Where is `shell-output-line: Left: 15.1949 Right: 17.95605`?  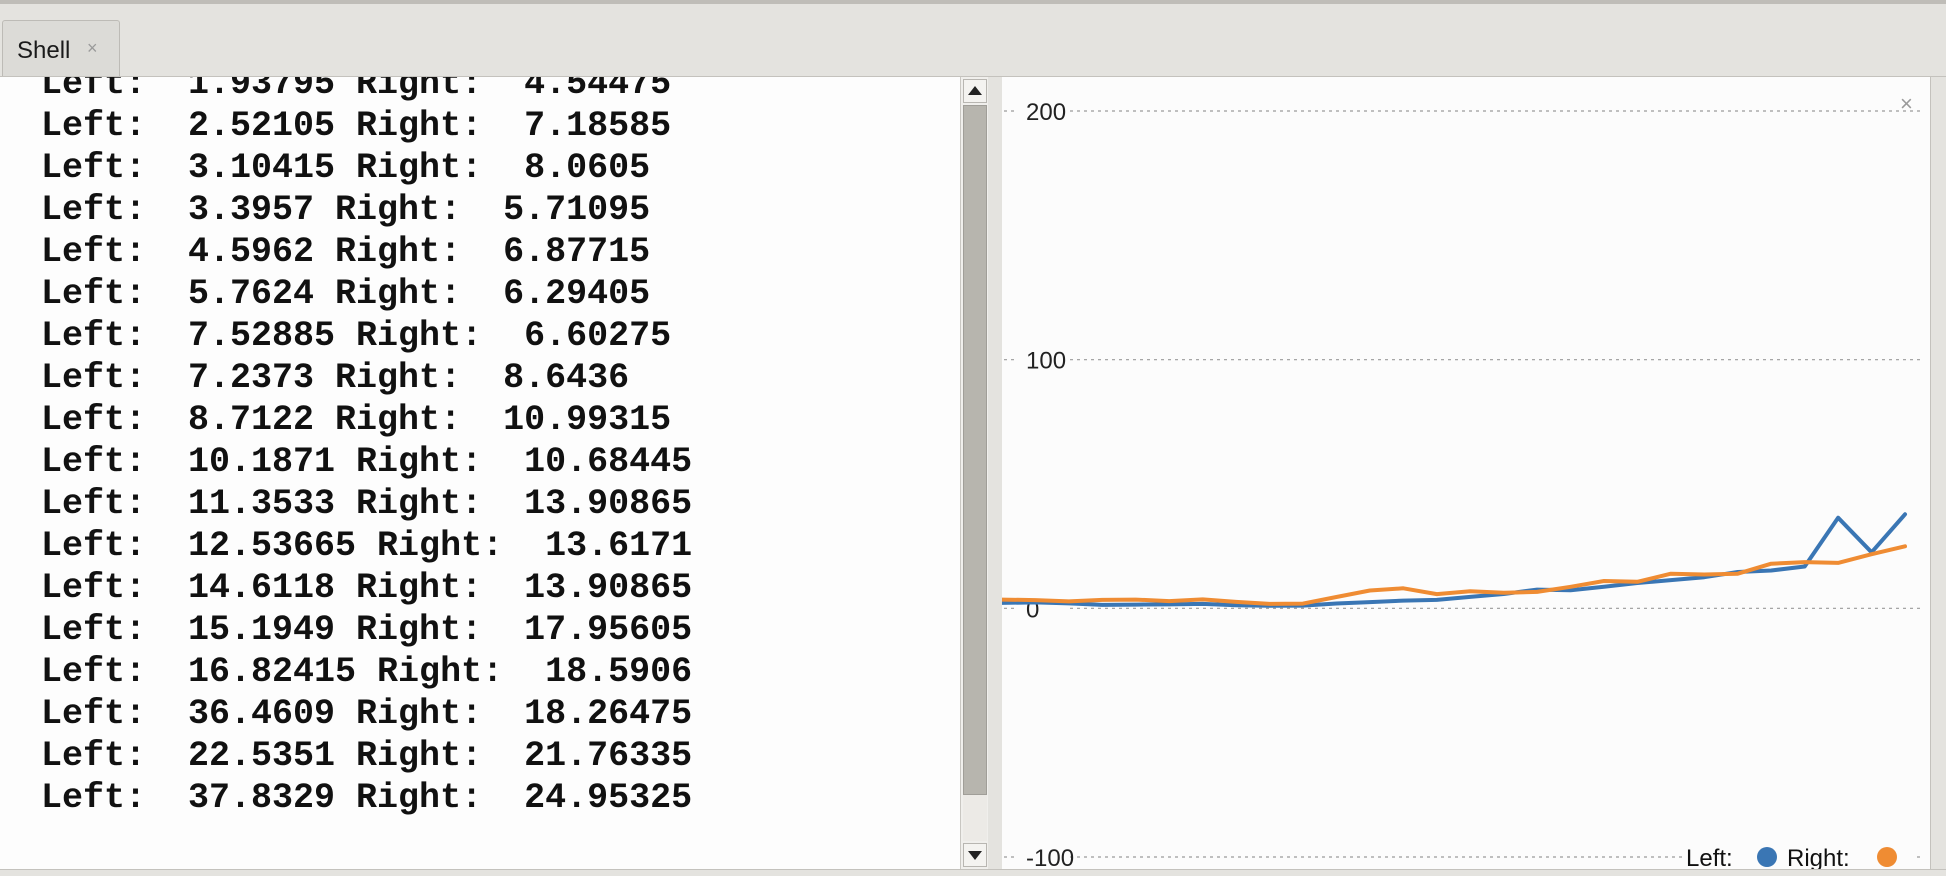
shell-output-line: Left: 15.1949 Right: 17.95605 is located at coordinates (367, 630).